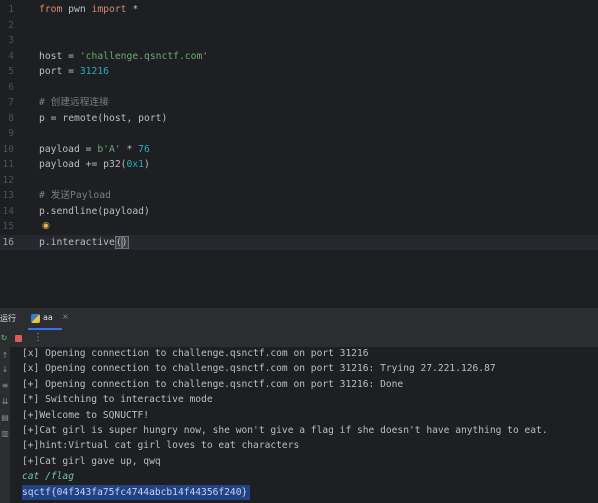 This screenshot has width=598, height=503. I want to click on line-number: 2, so click(11, 25).